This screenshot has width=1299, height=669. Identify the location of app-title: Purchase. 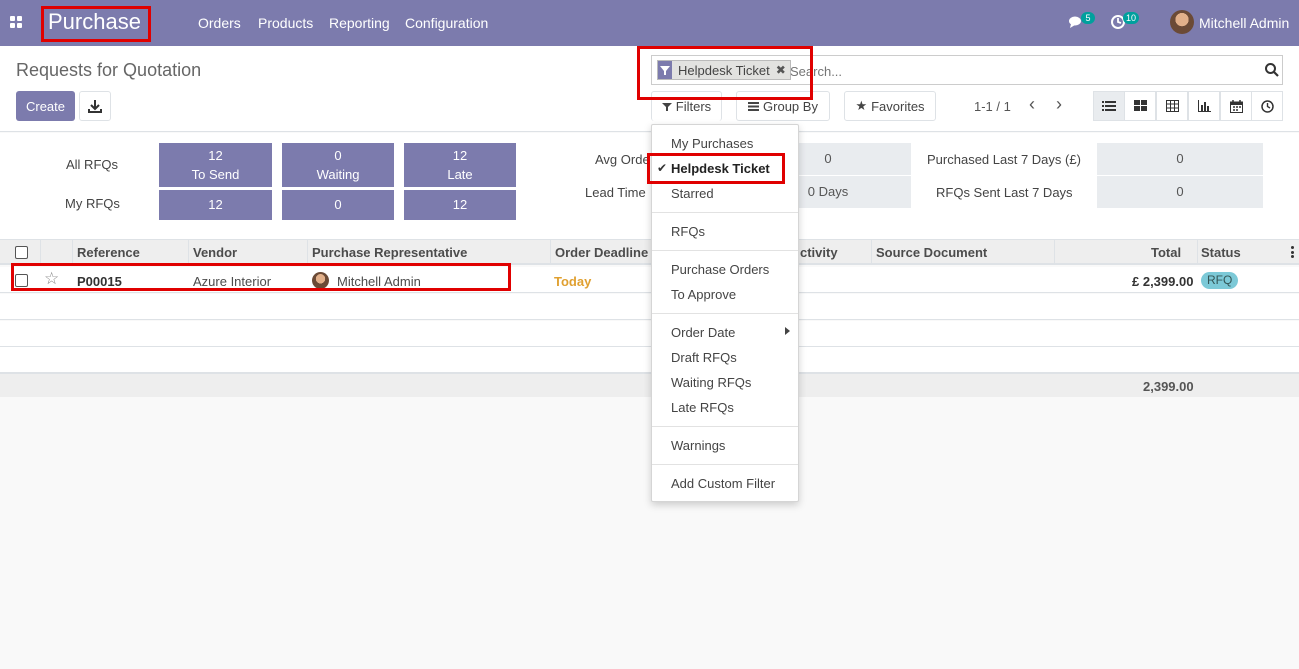
(94, 22).